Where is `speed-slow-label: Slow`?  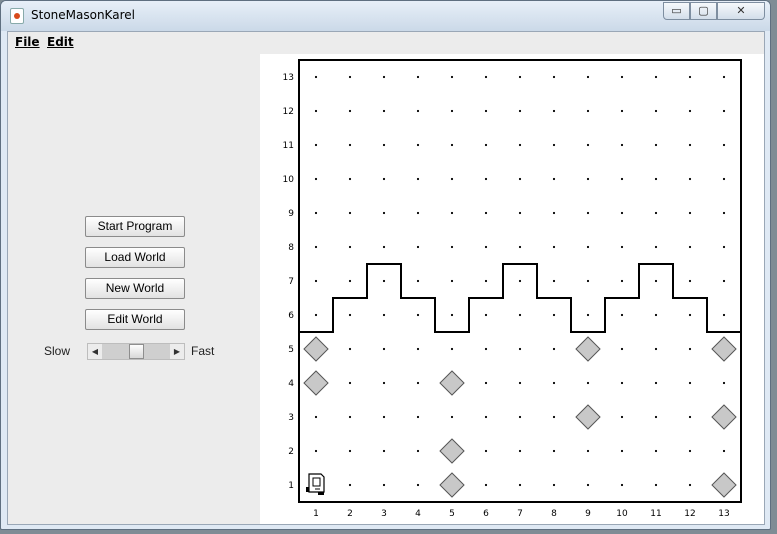 speed-slow-label: Slow is located at coordinates (57, 351).